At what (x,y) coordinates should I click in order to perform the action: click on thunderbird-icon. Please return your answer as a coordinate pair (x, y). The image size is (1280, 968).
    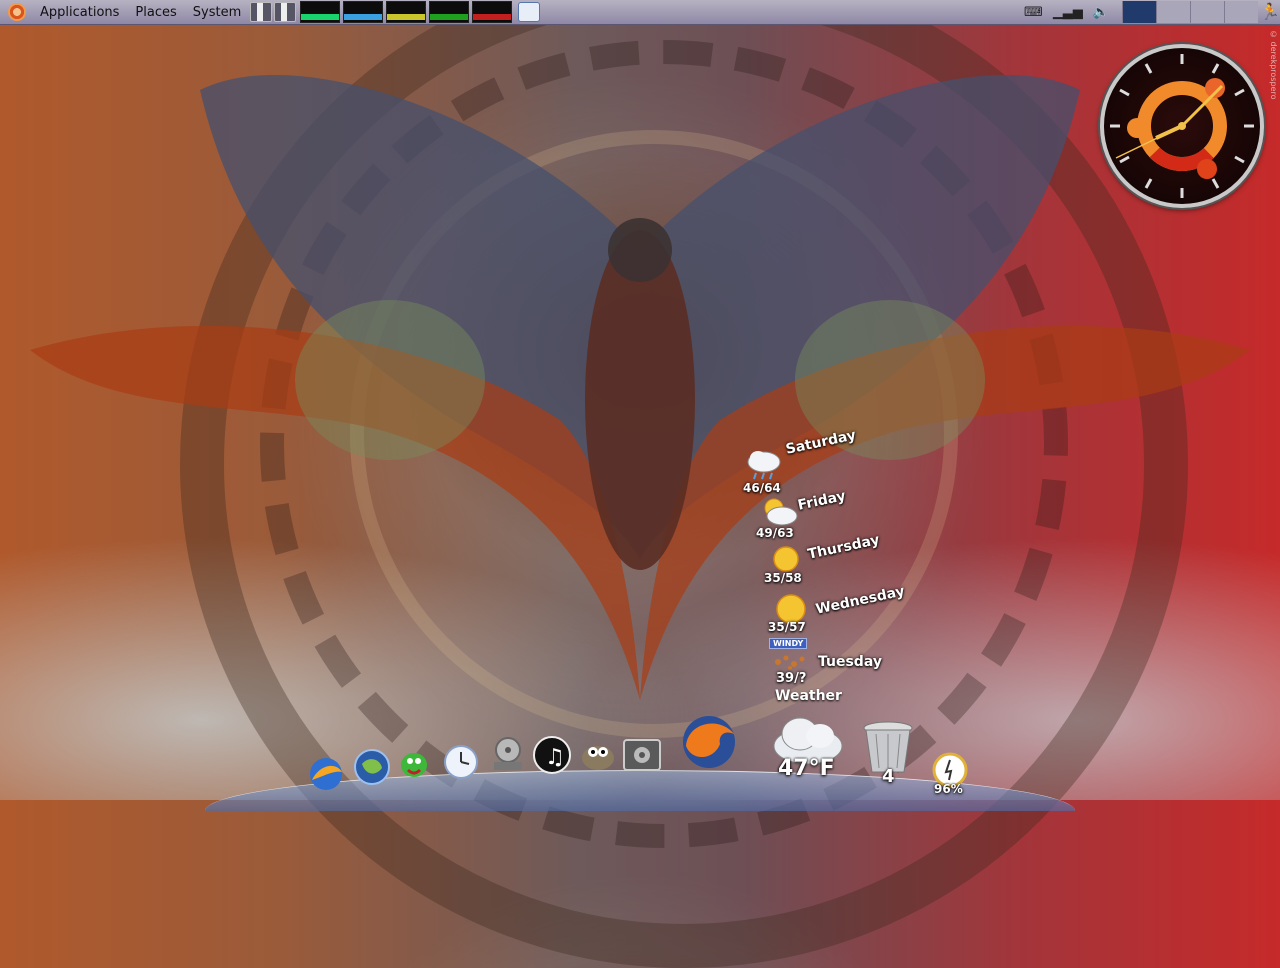
    Looking at the image, I should click on (326, 774).